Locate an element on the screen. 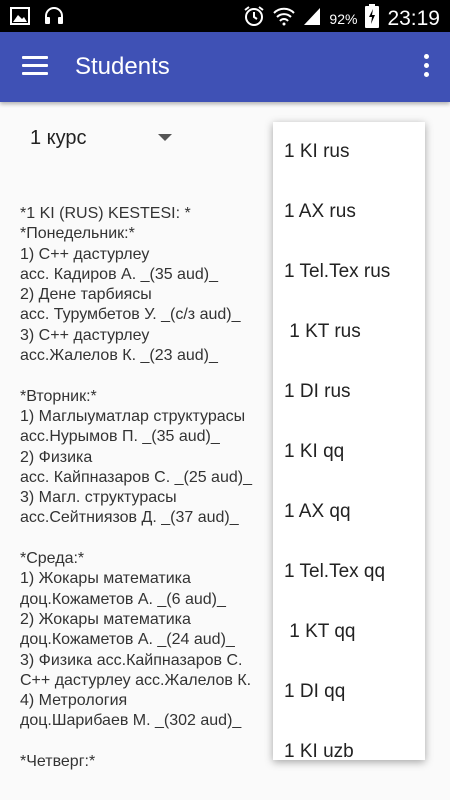  dropdown-item: 1 DI qq is located at coordinates (349, 692).